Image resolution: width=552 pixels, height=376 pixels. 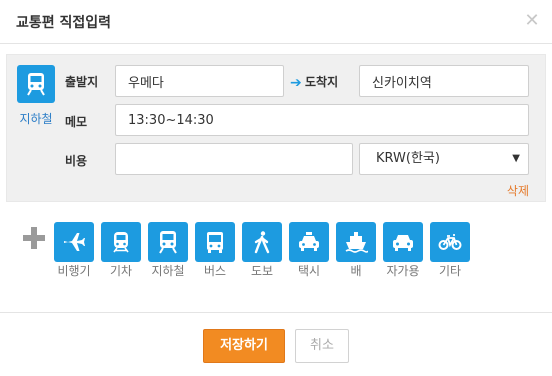 I want to click on save-button: 저장하기, so click(x=244, y=346).